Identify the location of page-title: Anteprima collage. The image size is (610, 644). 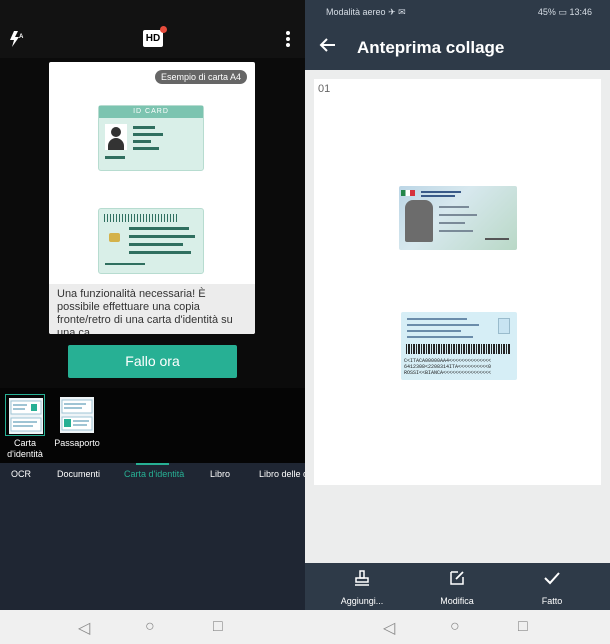
(431, 47).